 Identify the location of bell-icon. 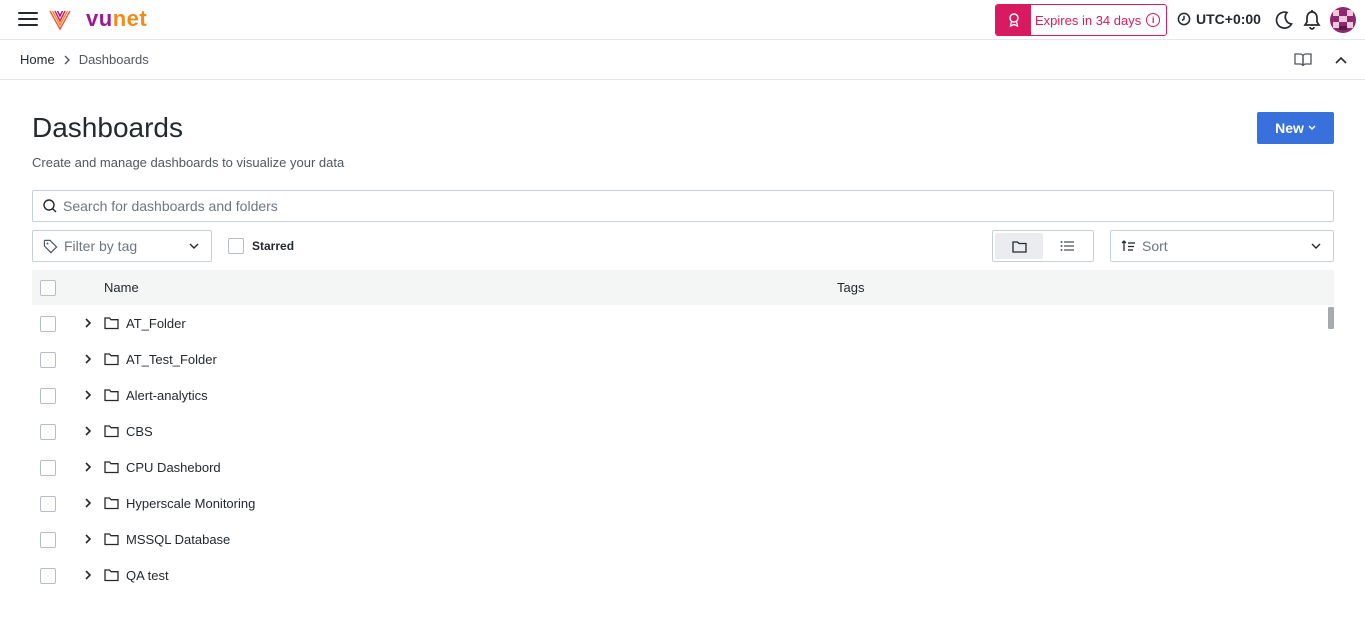
(1312, 20).